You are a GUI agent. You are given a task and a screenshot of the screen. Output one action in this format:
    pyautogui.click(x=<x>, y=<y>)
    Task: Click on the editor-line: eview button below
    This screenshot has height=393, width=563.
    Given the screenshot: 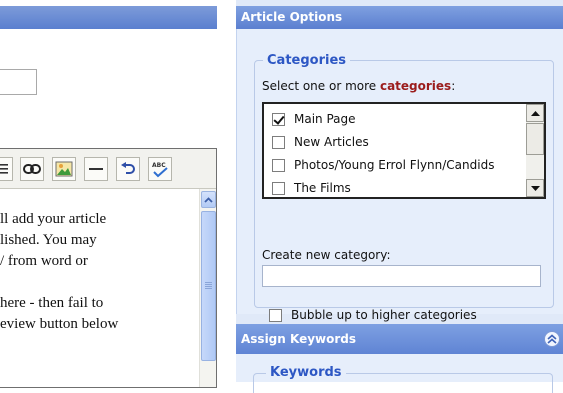 What is the action you would take?
    pyautogui.click(x=59, y=324)
    